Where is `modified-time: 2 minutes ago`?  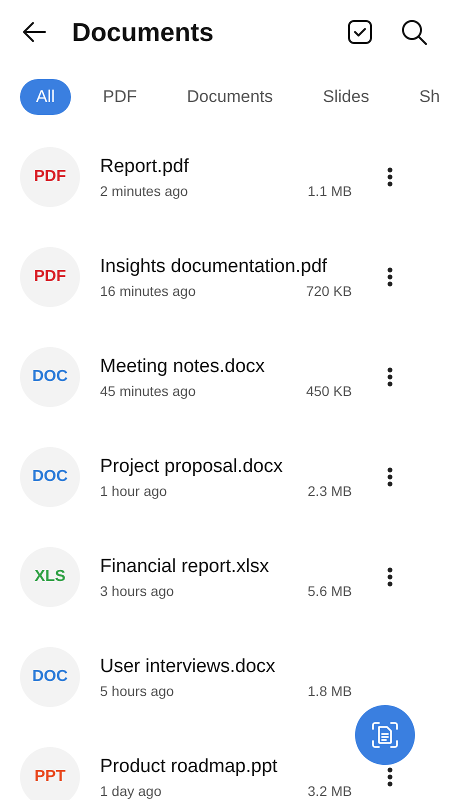
modified-time: 2 minutes ago is located at coordinates (144, 190).